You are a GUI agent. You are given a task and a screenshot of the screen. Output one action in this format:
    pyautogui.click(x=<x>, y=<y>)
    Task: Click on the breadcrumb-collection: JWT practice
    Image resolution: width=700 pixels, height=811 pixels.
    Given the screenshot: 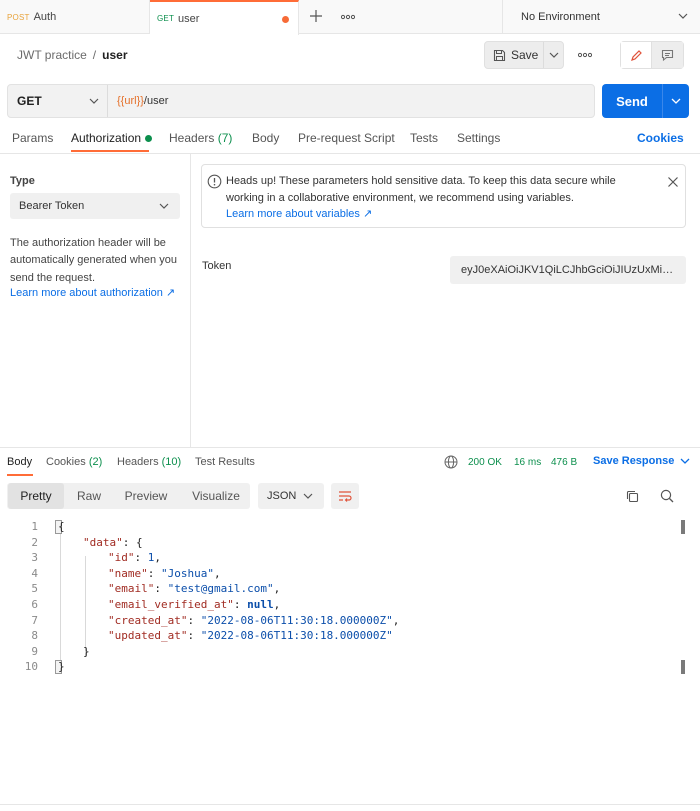 What is the action you would take?
    pyautogui.click(x=52, y=55)
    